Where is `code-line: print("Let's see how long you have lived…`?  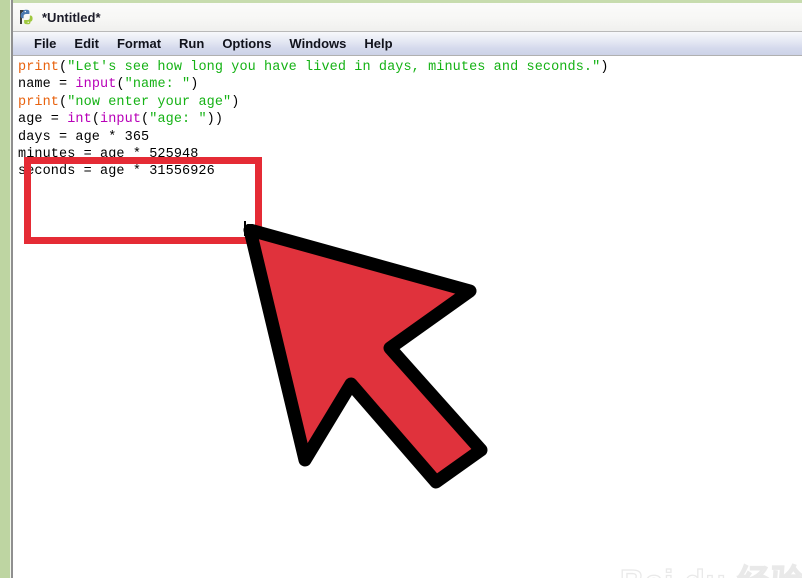 code-line: print("Let's see how long you have lived… is located at coordinates (407, 67).